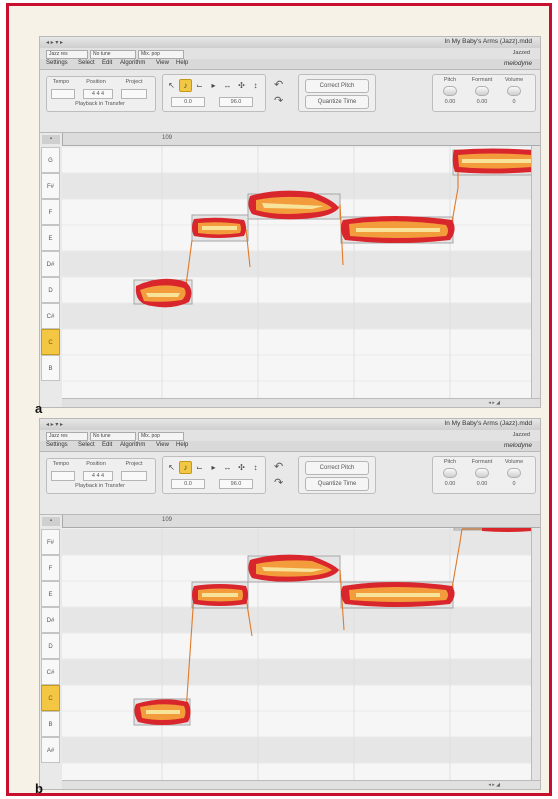  I want to click on tempo-label: Tempo, so click(61, 82).